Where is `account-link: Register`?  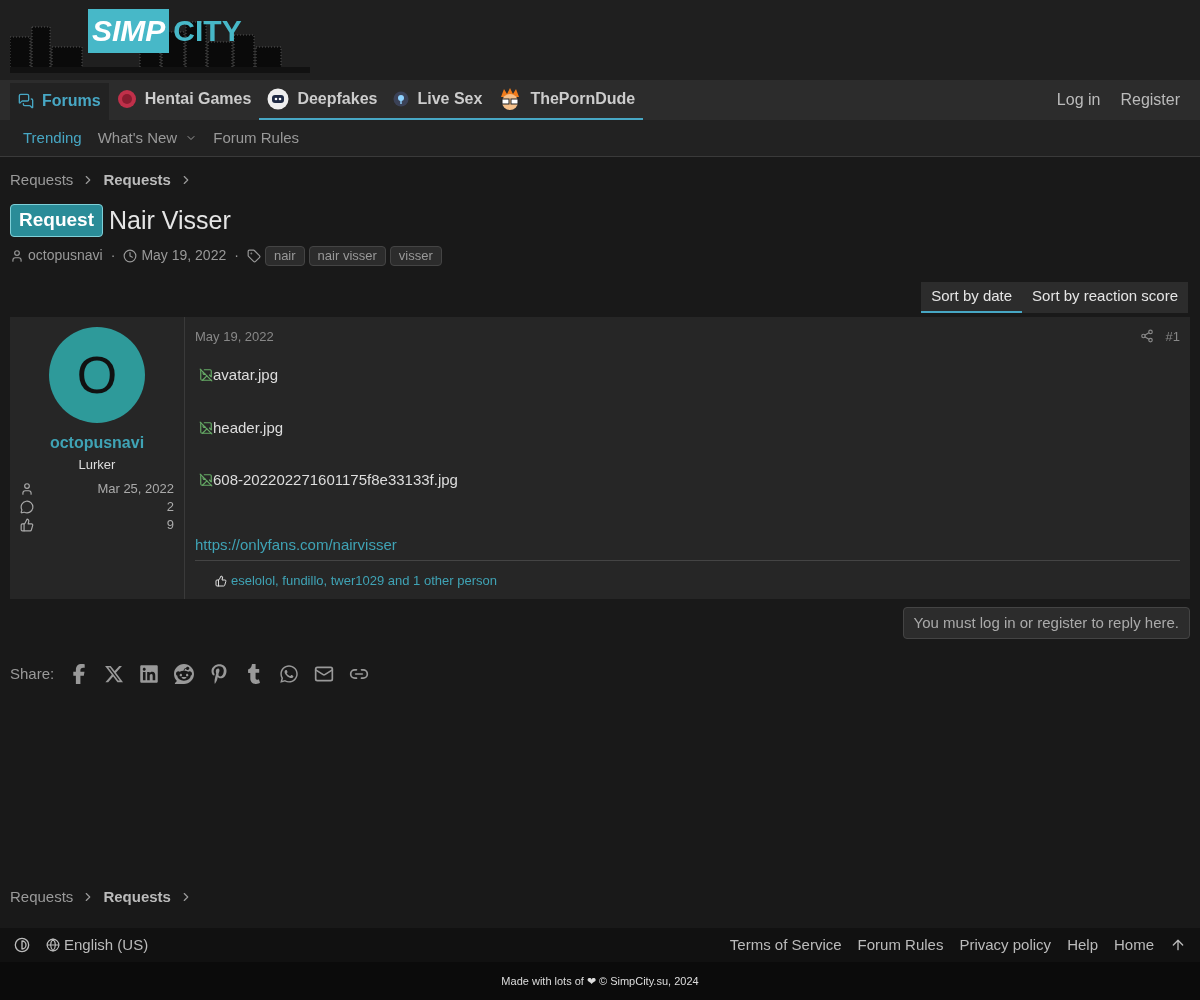 account-link: Register is located at coordinates (1150, 100).